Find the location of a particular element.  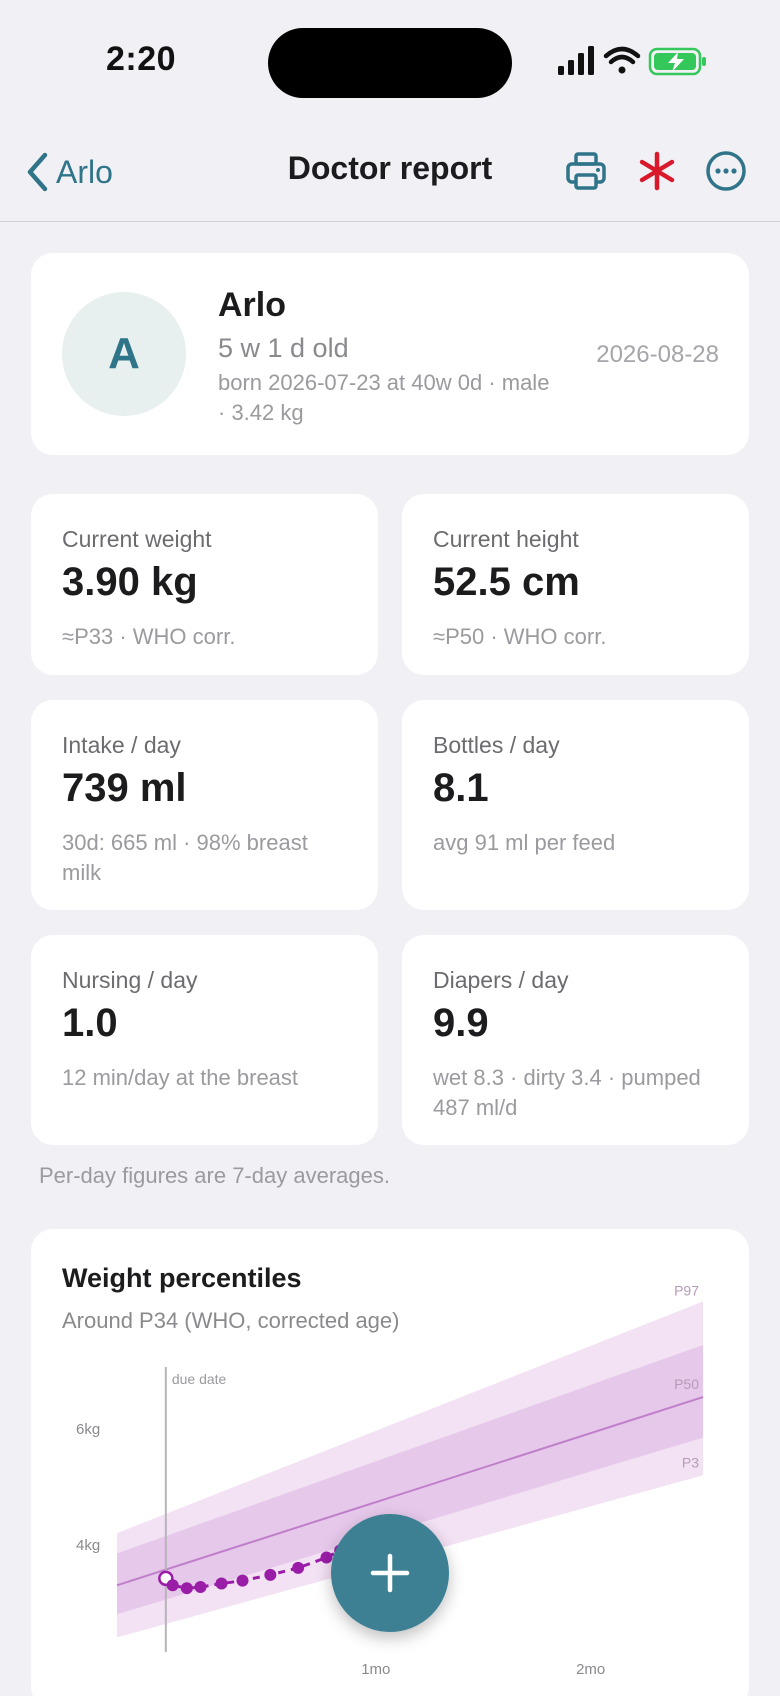

printer-icon is located at coordinates (586, 171).